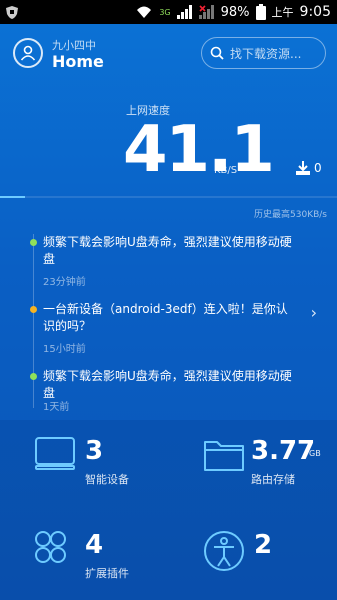 The height and width of the screenshot is (600, 337). Describe the element at coordinates (199, 150) in the screenshot. I see `speed-value: 41.1` at that location.